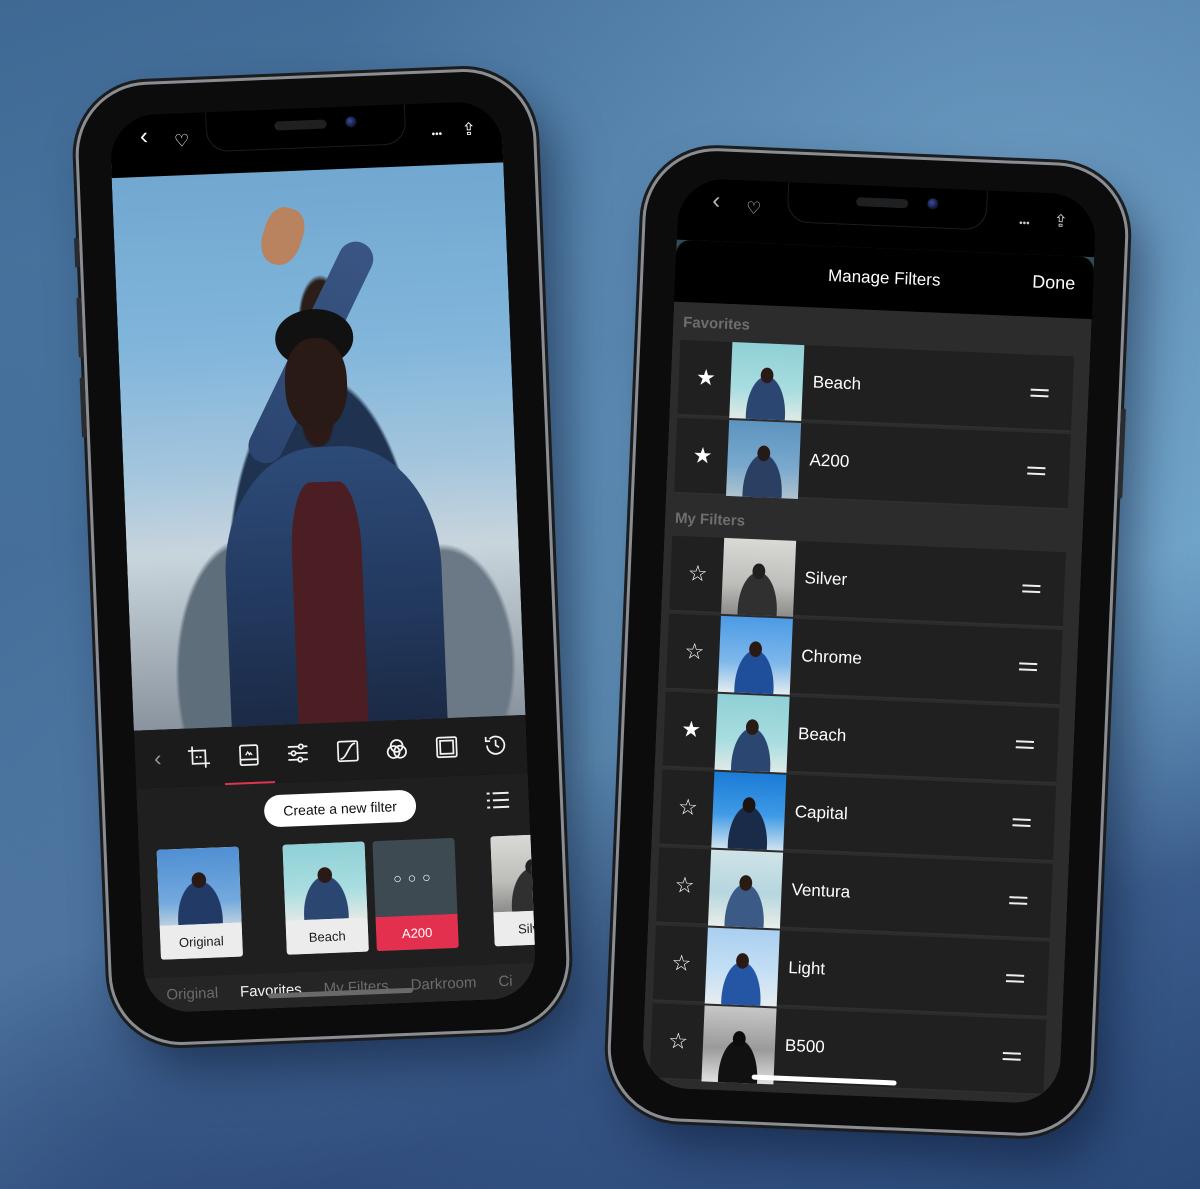 This screenshot has height=1189, width=1200. Describe the element at coordinates (829, 461) in the screenshot. I see `filter-name: A200` at that location.